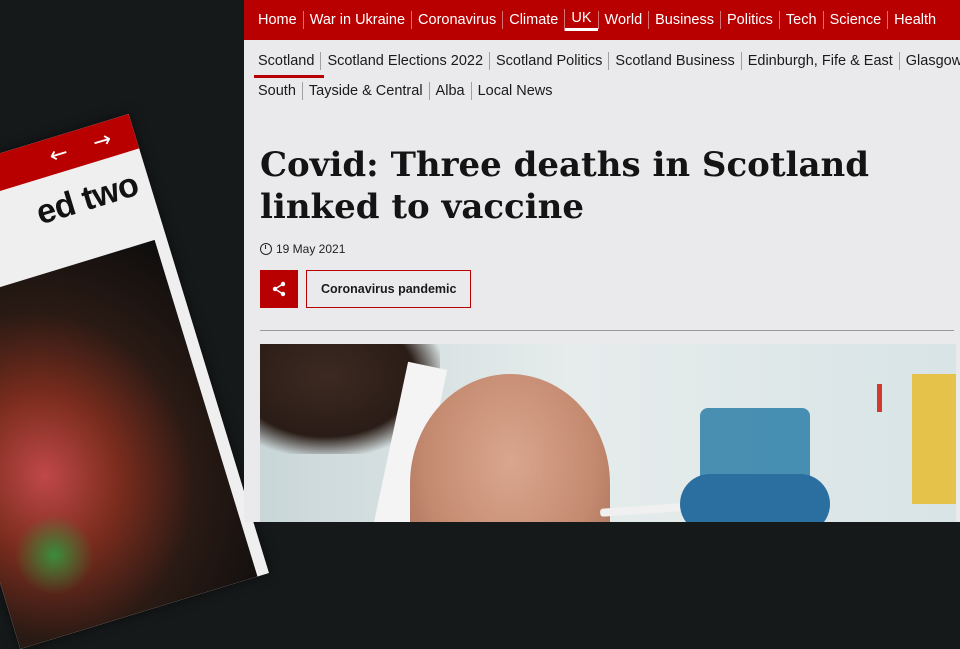  What do you see at coordinates (607, 330) in the screenshot?
I see `divider` at bounding box center [607, 330].